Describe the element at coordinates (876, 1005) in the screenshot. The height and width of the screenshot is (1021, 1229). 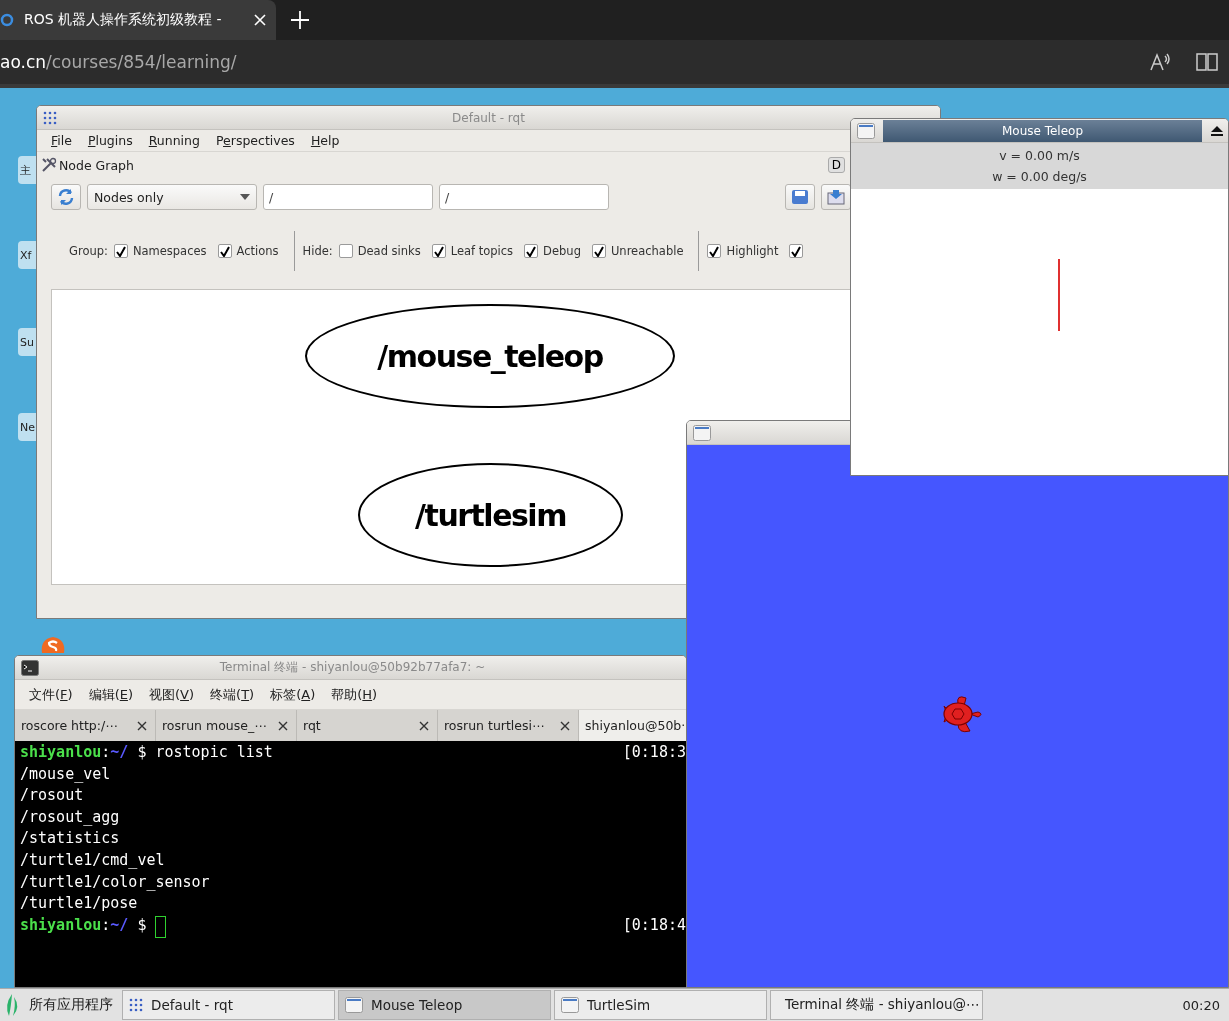
I see `taskbar-item: Terminal 终端 - shiyanlou@⋯` at that location.